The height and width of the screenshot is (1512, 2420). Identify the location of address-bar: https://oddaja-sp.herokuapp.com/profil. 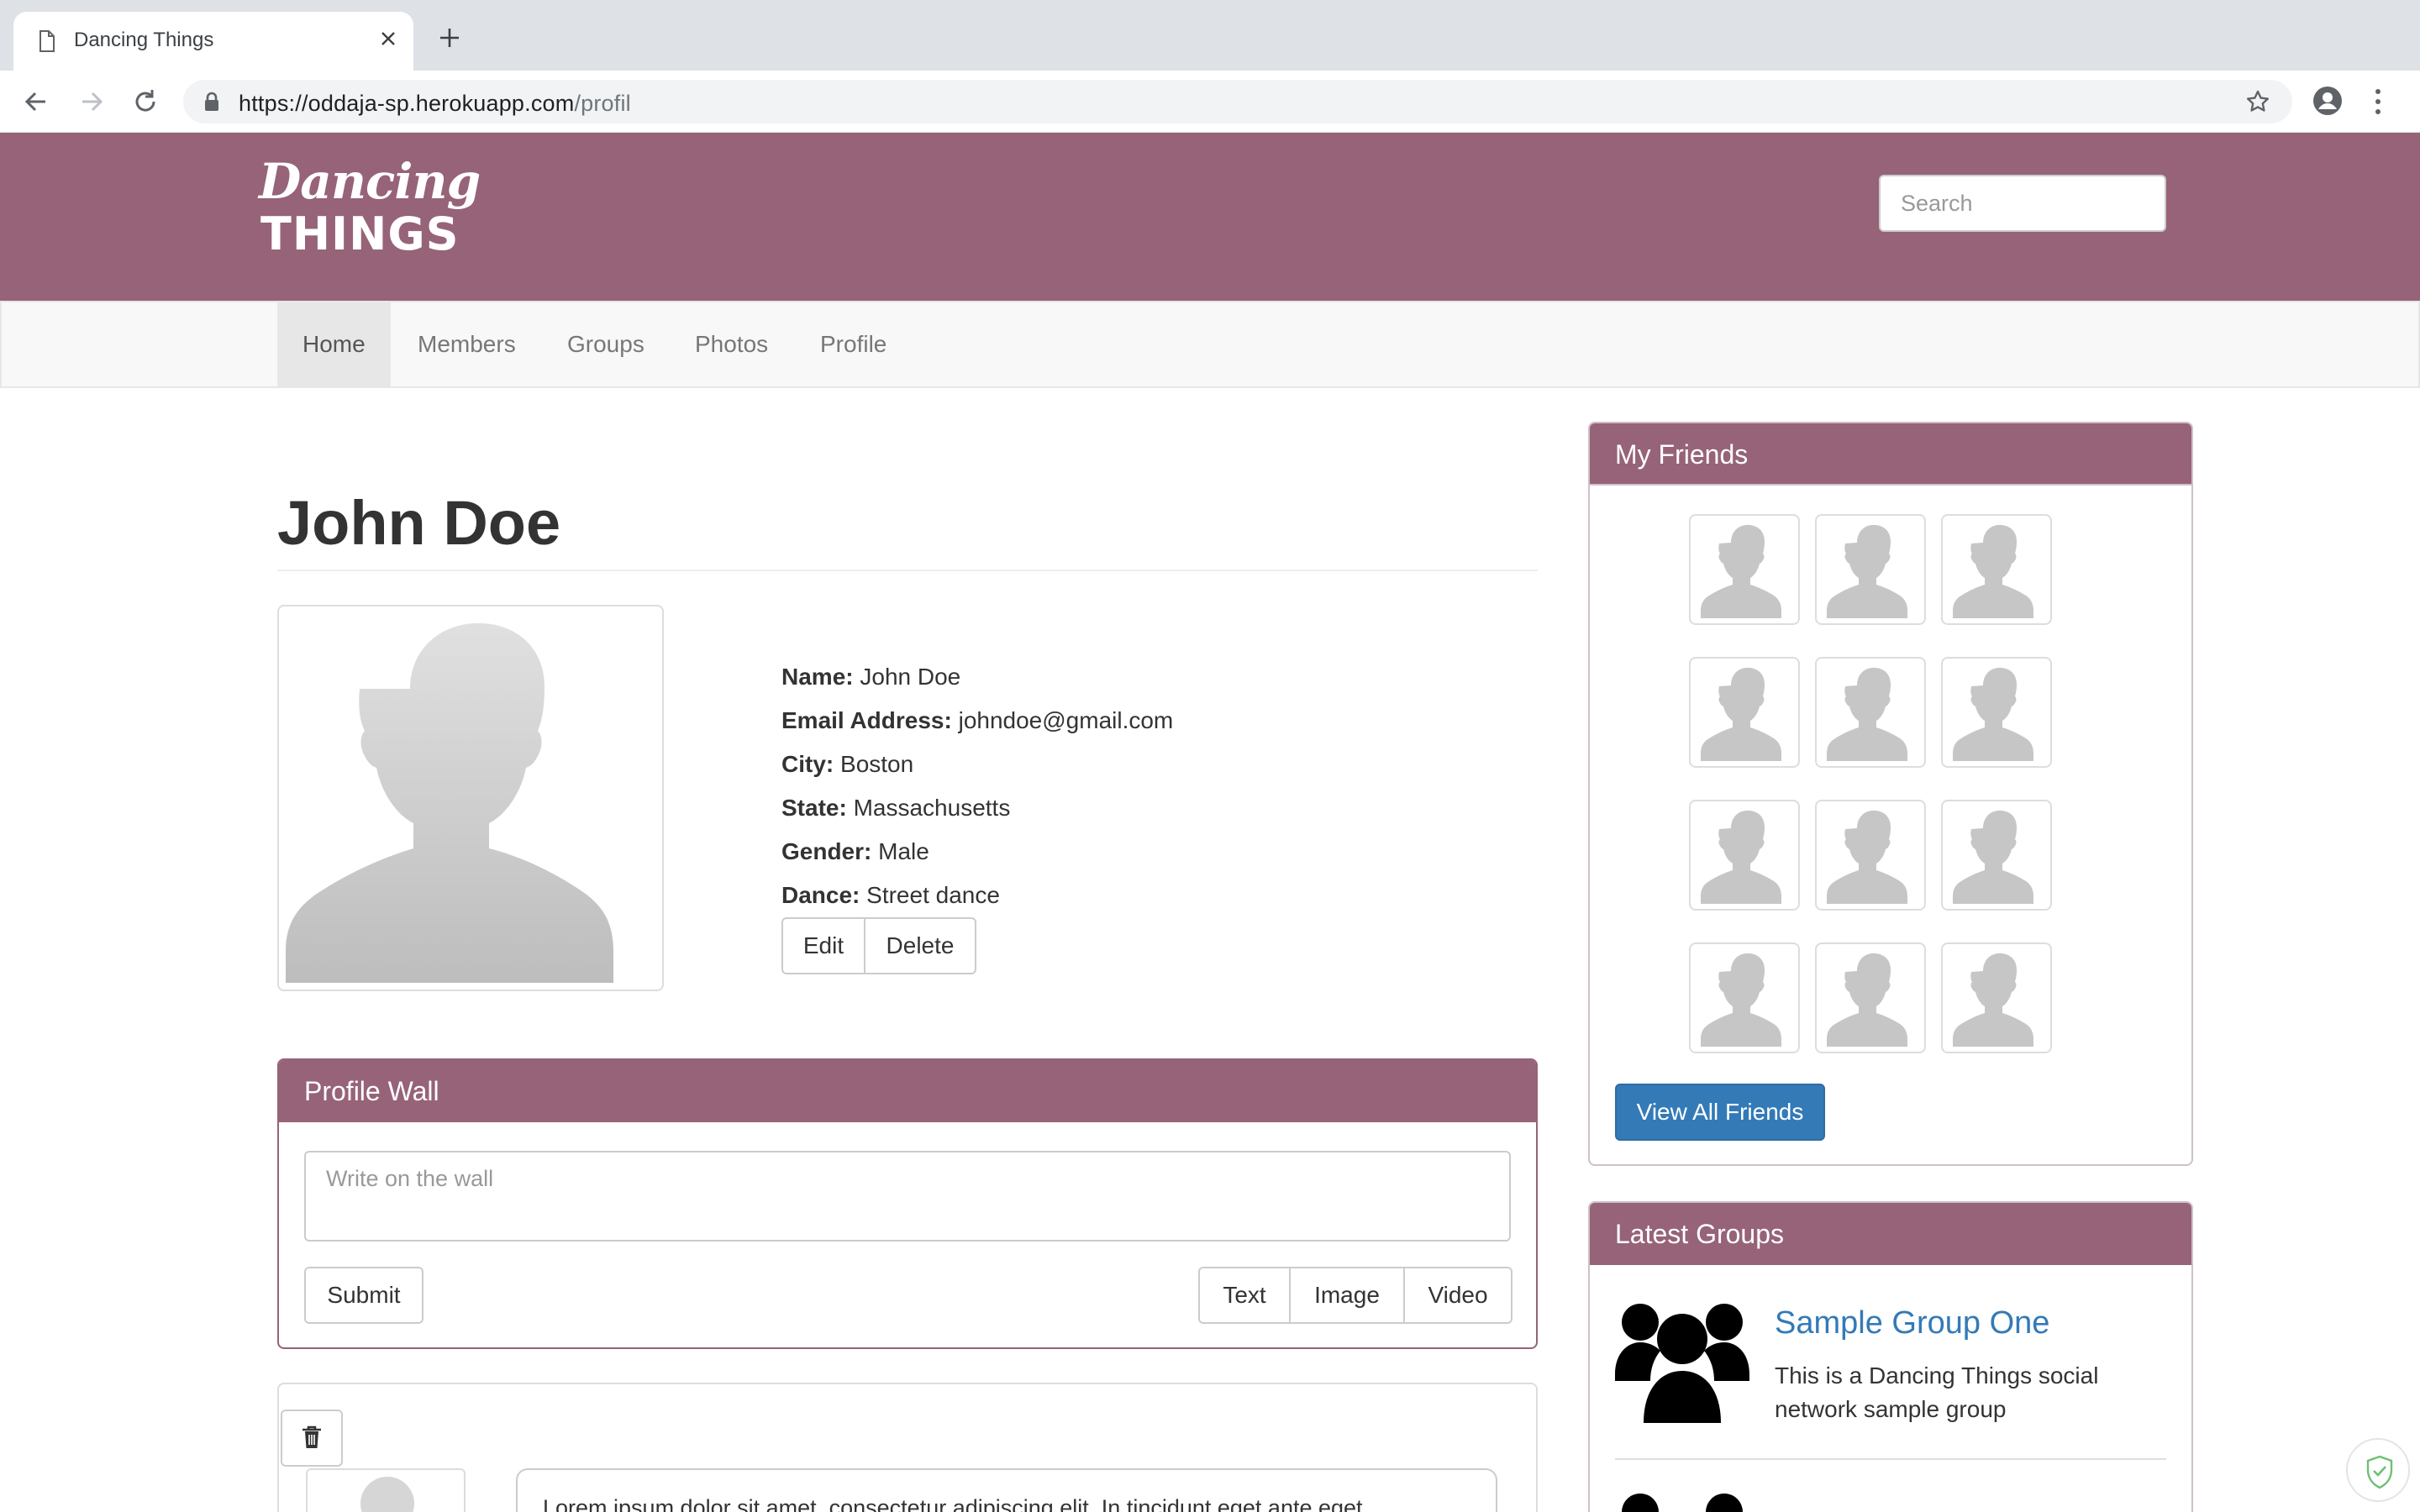
(1237, 101).